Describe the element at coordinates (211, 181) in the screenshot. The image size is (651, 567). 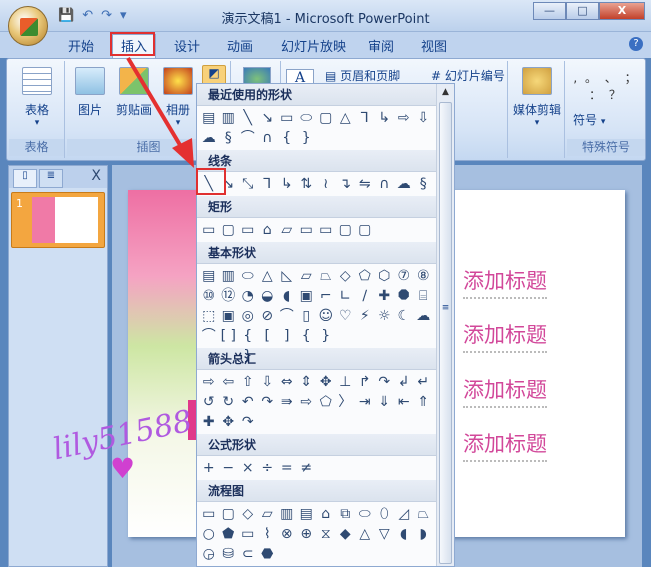
I see `highlight-line-shape` at that location.